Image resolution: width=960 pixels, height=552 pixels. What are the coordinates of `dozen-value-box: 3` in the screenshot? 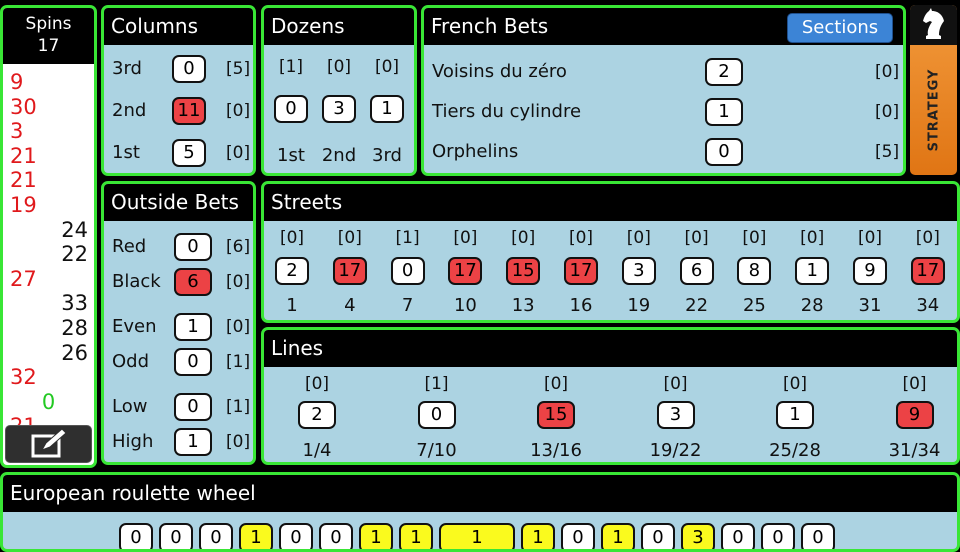 It's located at (339, 109).